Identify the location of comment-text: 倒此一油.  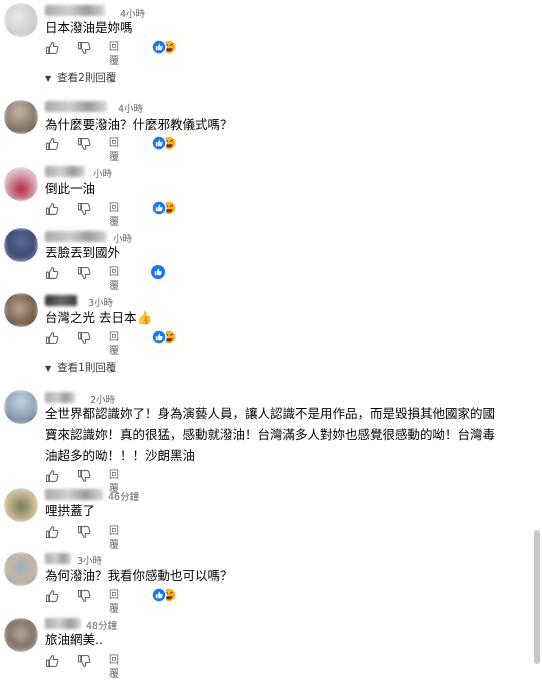
(70, 188).